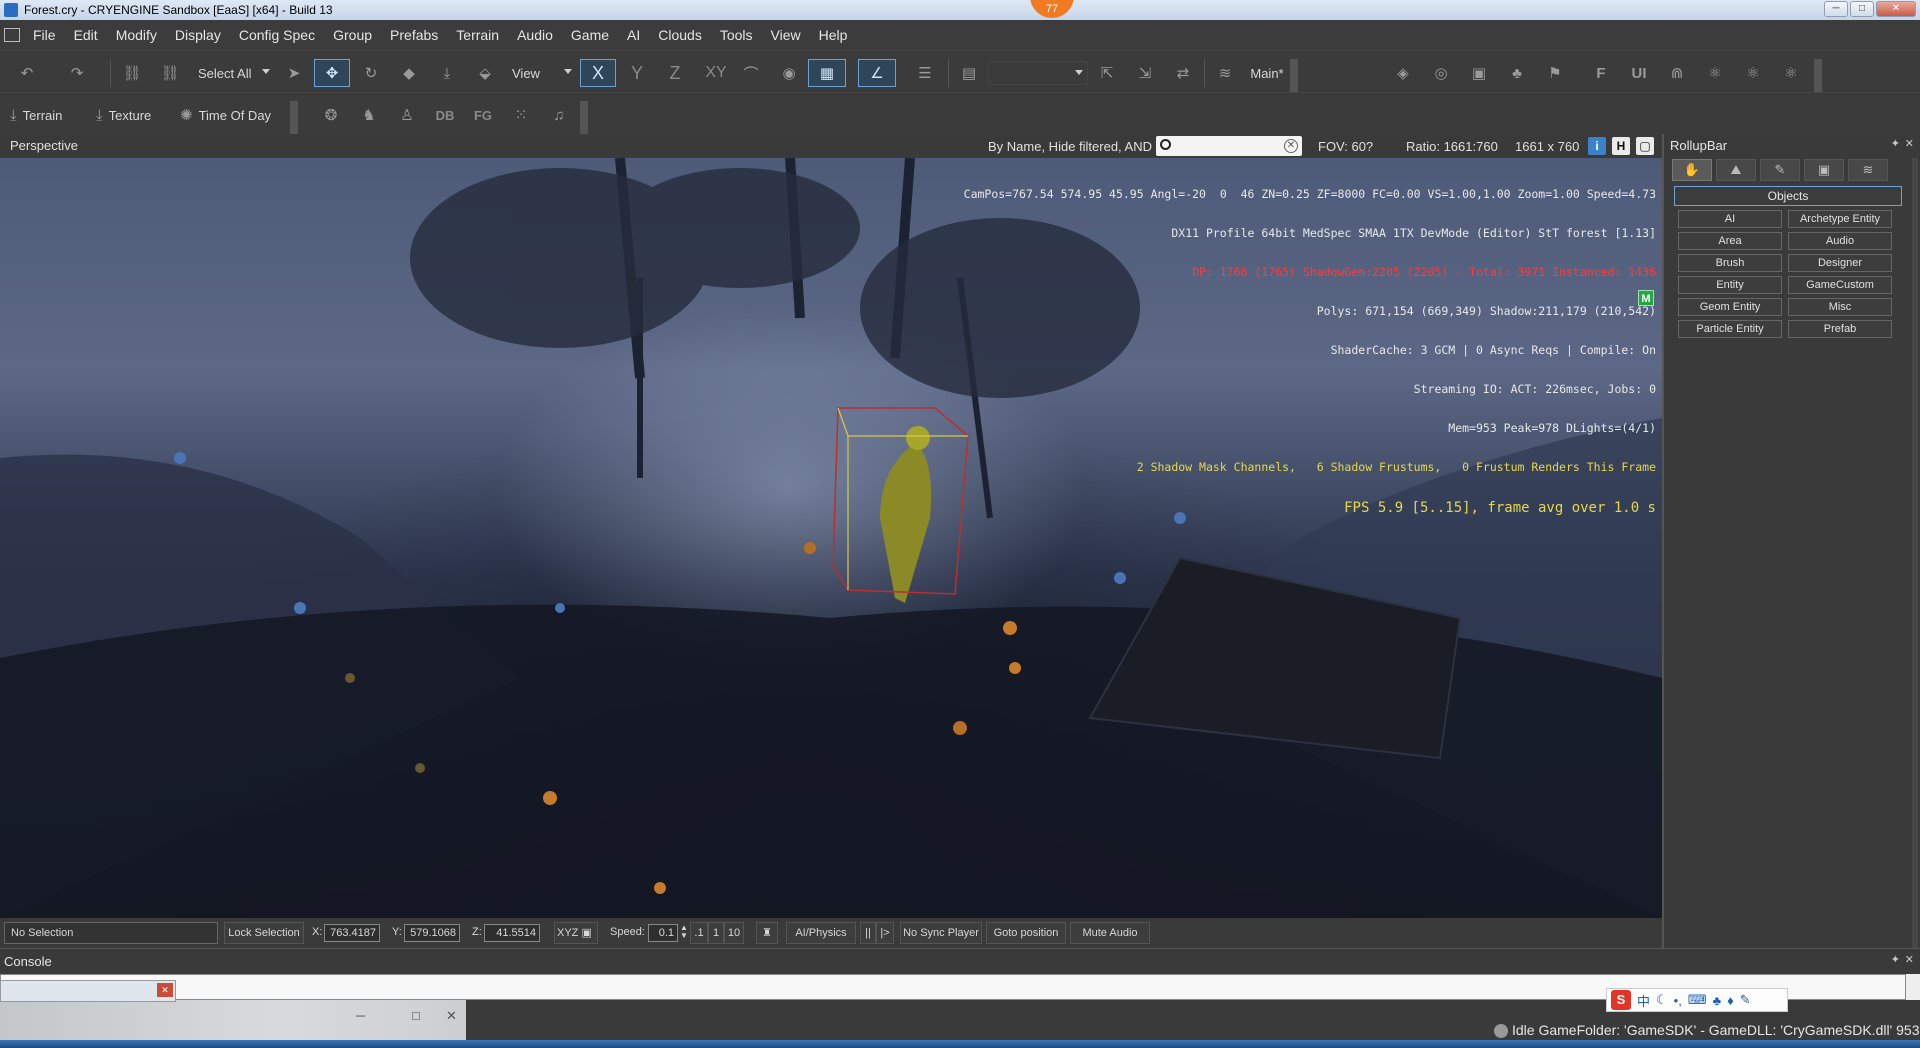 The height and width of the screenshot is (1048, 1920). Describe the element at coordinates (132, 73) in the screenshot. I see `link-icon: ⛓` at that location.